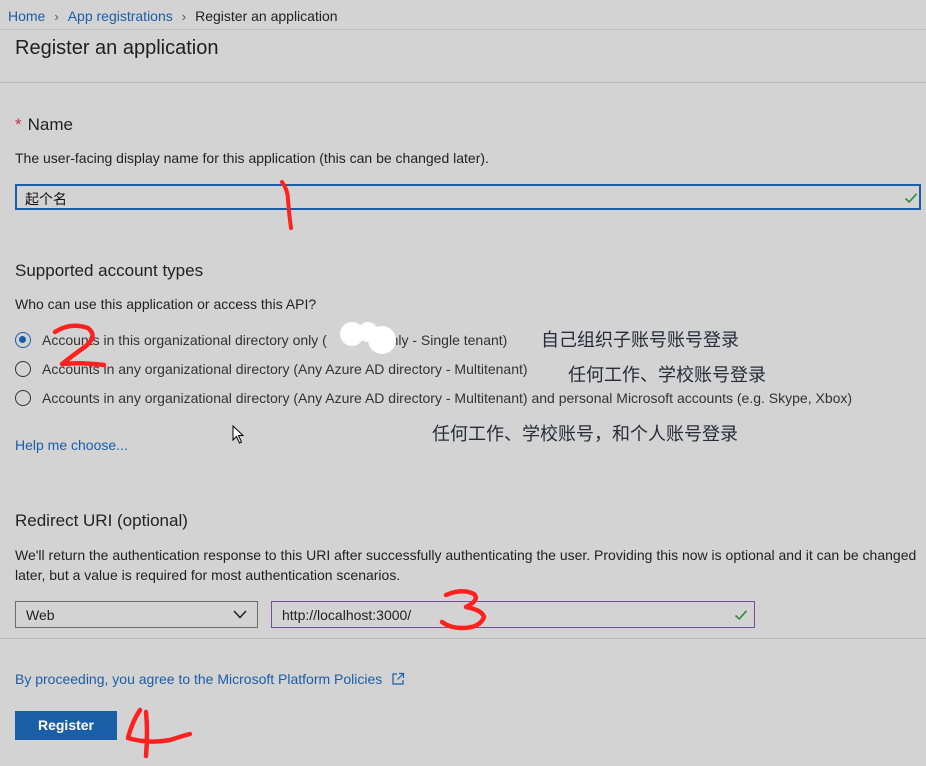 The image size is (926, 766). Describe the element at coordinates (445, 340) in the screenshot. I see `option-label-tail: only - Single tenant)` at that location.